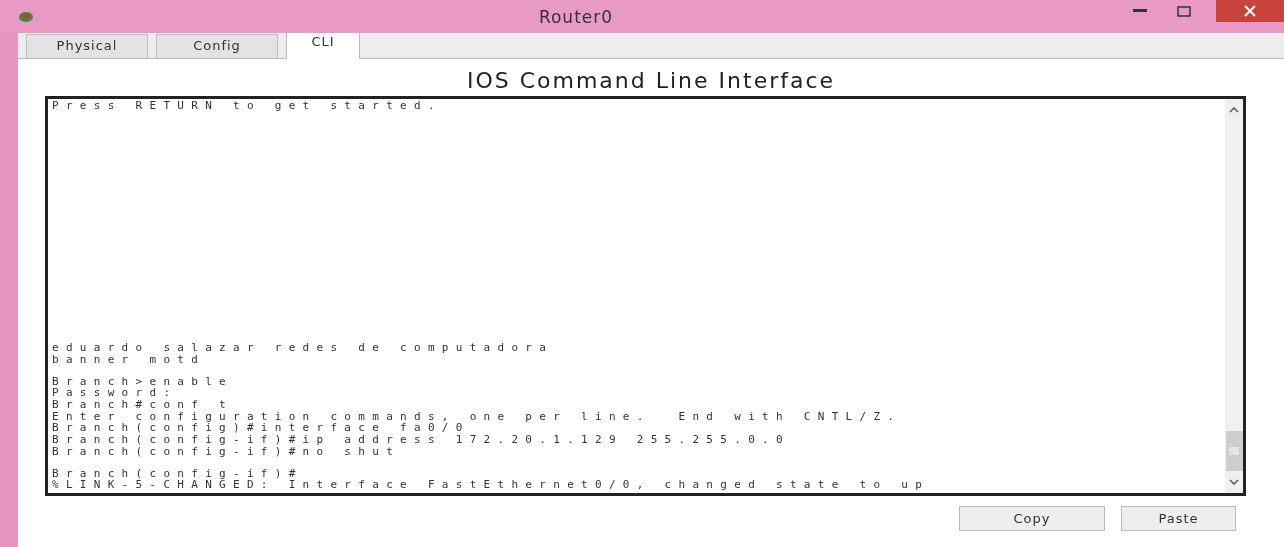 The width and height of the screenshot is (1284, 547). What do you see at coordinates (115, 393) in the screenshot?
I see `terminal-line: Password:` at bounding box center [115, 393].